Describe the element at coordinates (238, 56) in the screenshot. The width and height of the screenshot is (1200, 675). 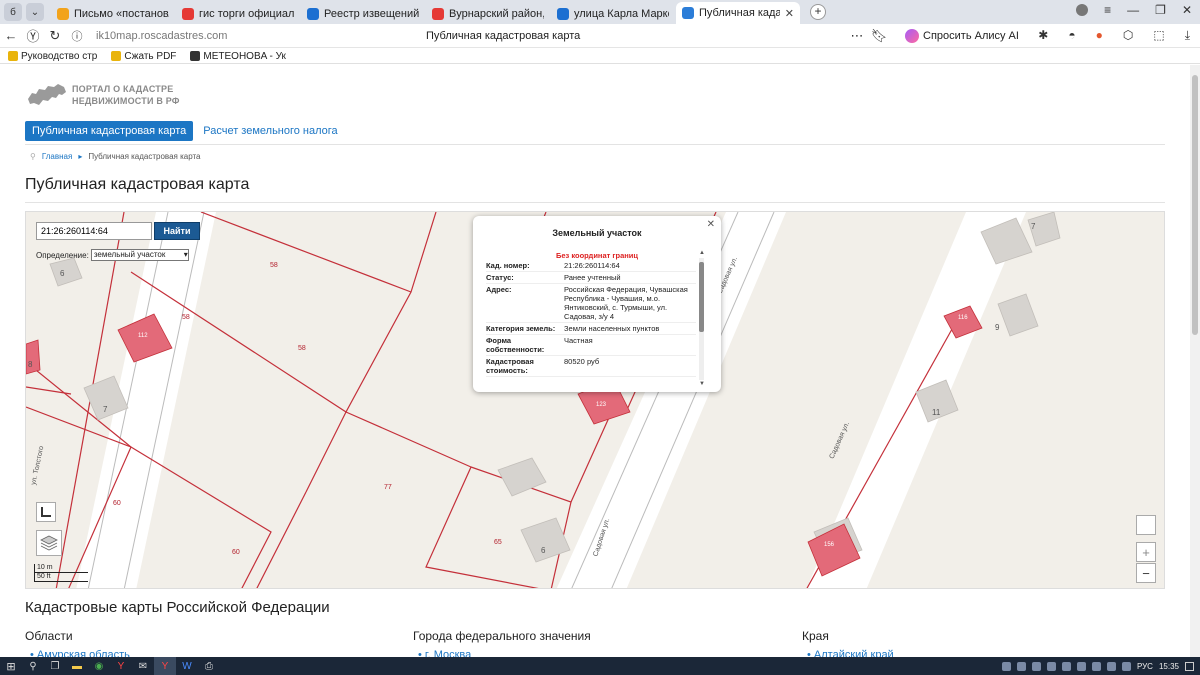
I see `bookmark-item: METEOHOBA - Ук` at that location.